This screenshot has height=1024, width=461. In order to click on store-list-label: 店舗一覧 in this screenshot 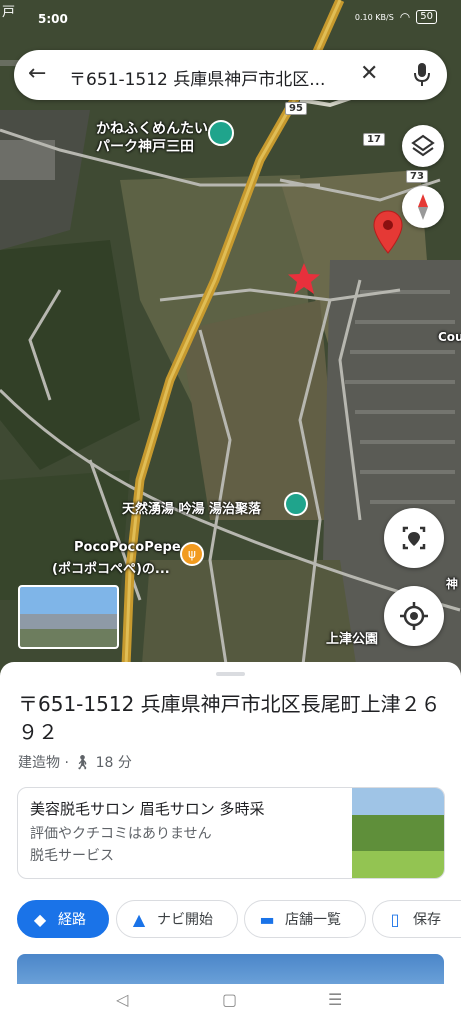, I will do `click(313, 920)`.